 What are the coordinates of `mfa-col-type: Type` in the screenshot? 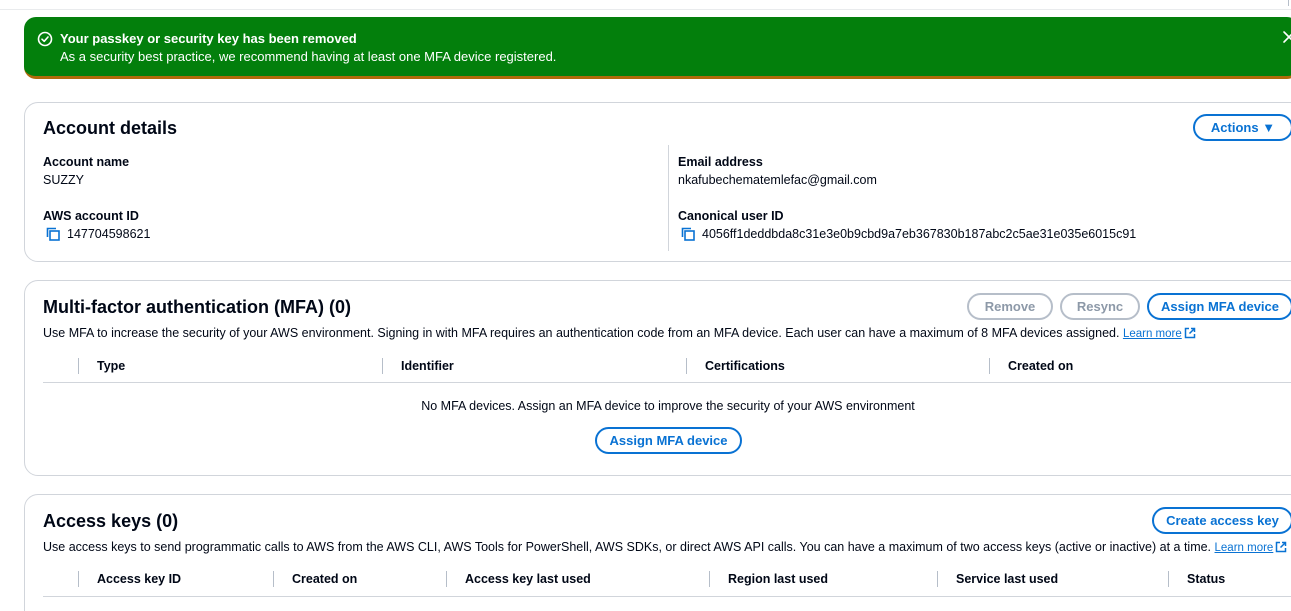 It's located at (111, 366).